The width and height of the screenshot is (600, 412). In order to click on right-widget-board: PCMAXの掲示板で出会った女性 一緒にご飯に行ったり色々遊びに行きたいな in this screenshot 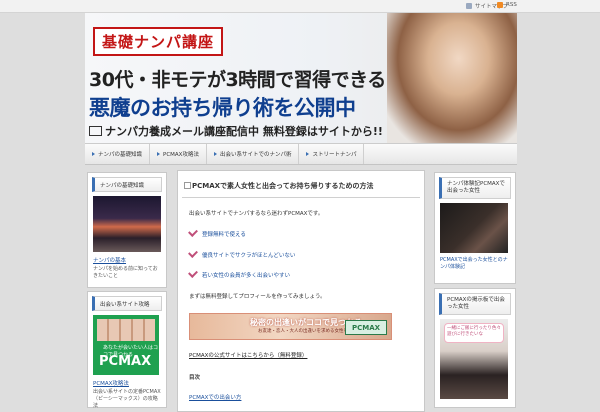, I will do `click(475, 348)`.